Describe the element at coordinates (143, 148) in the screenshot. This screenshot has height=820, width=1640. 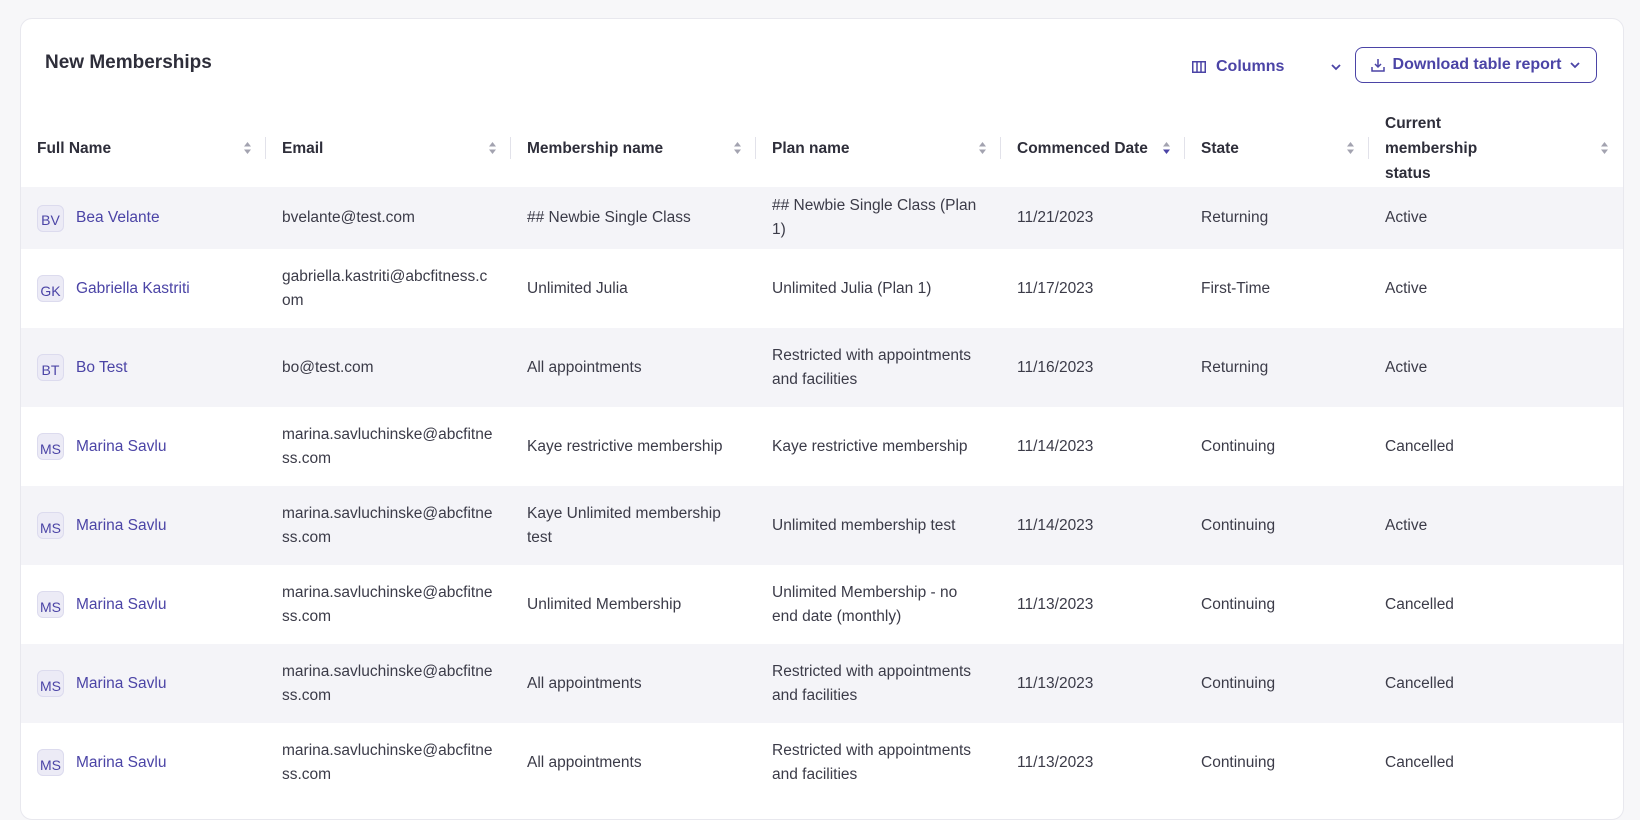
I see `column-header-full-name: Full Name` at that location.